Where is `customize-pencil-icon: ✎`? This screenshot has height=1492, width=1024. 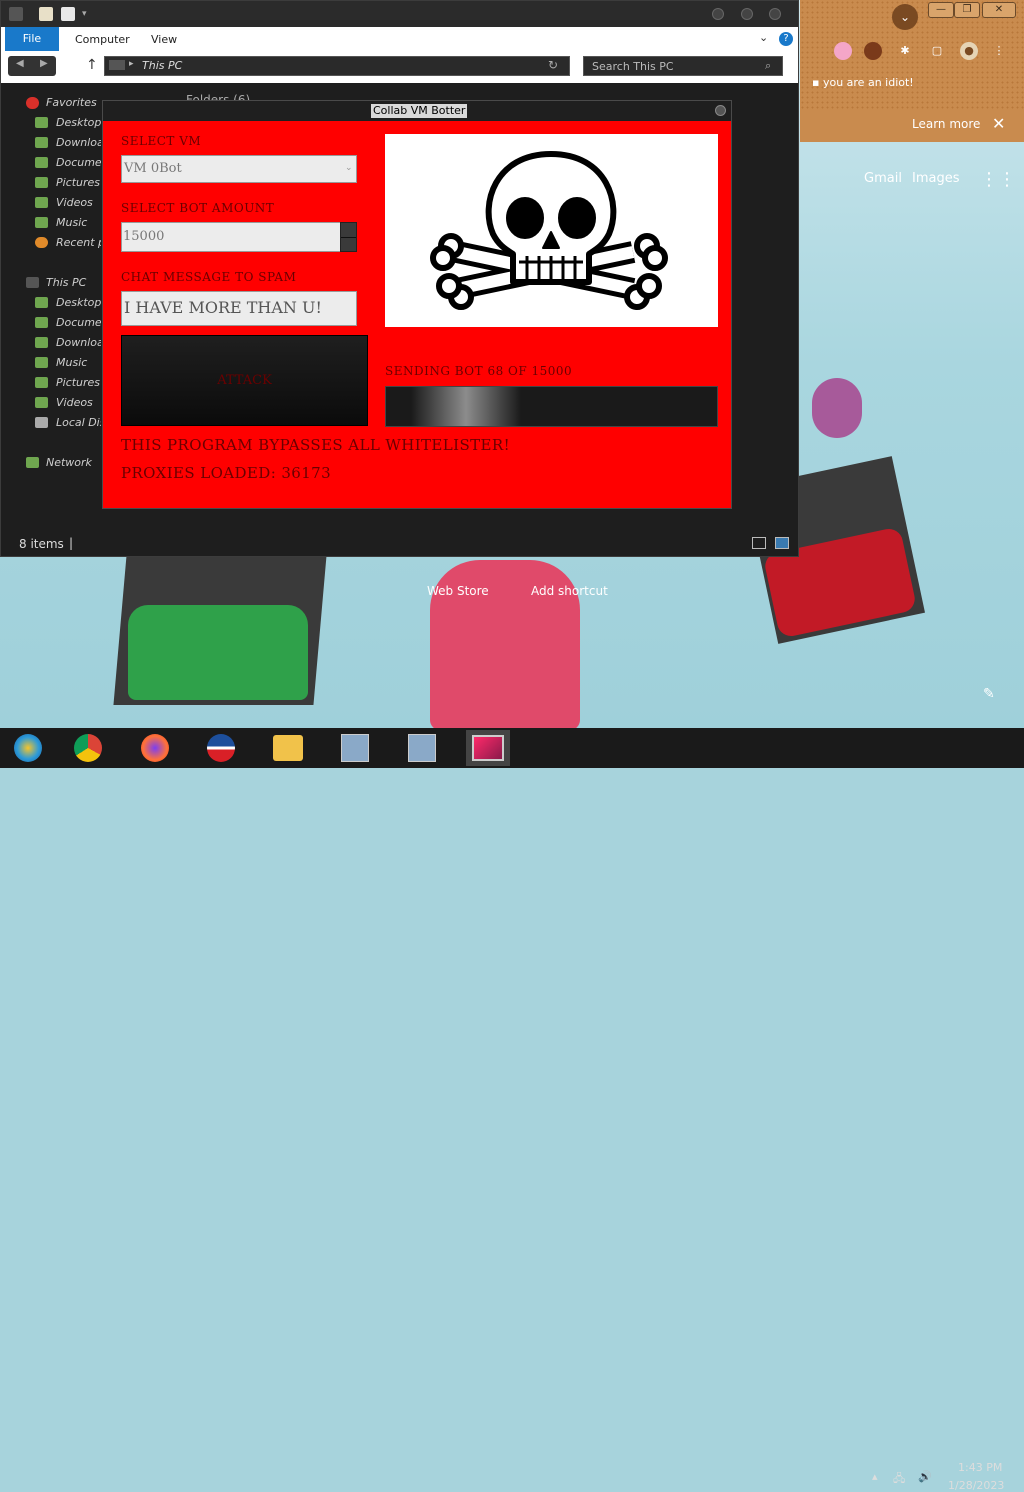
customize-pencil-icon: ✎ is located at coordinates (989, 694).